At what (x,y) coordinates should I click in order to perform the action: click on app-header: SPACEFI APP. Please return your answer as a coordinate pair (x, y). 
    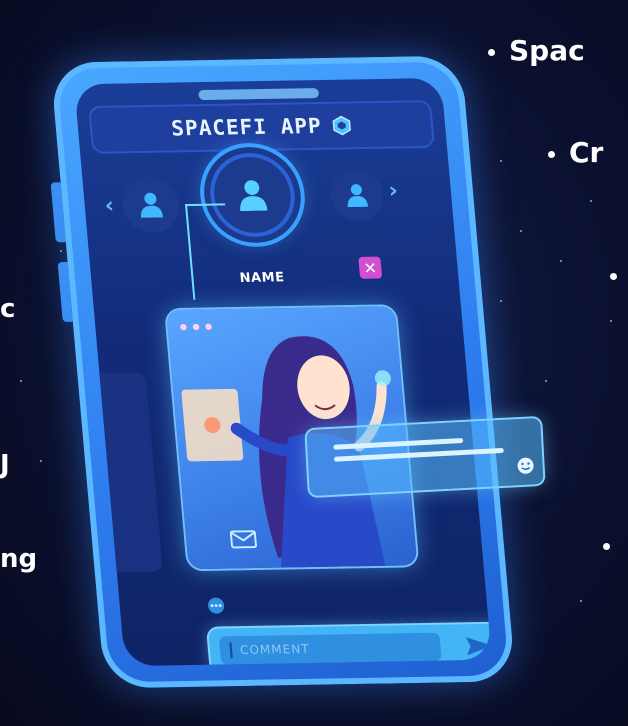
    Looking at the image, I should click on (262, 127).